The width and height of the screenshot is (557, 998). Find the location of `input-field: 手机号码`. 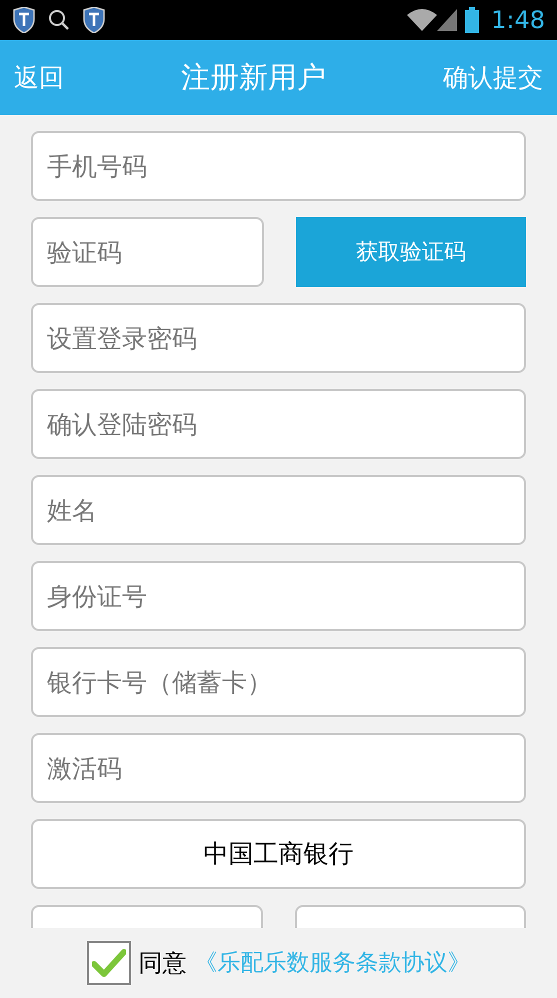

input-field: 手机号码 is located at coordinates (278, 166).